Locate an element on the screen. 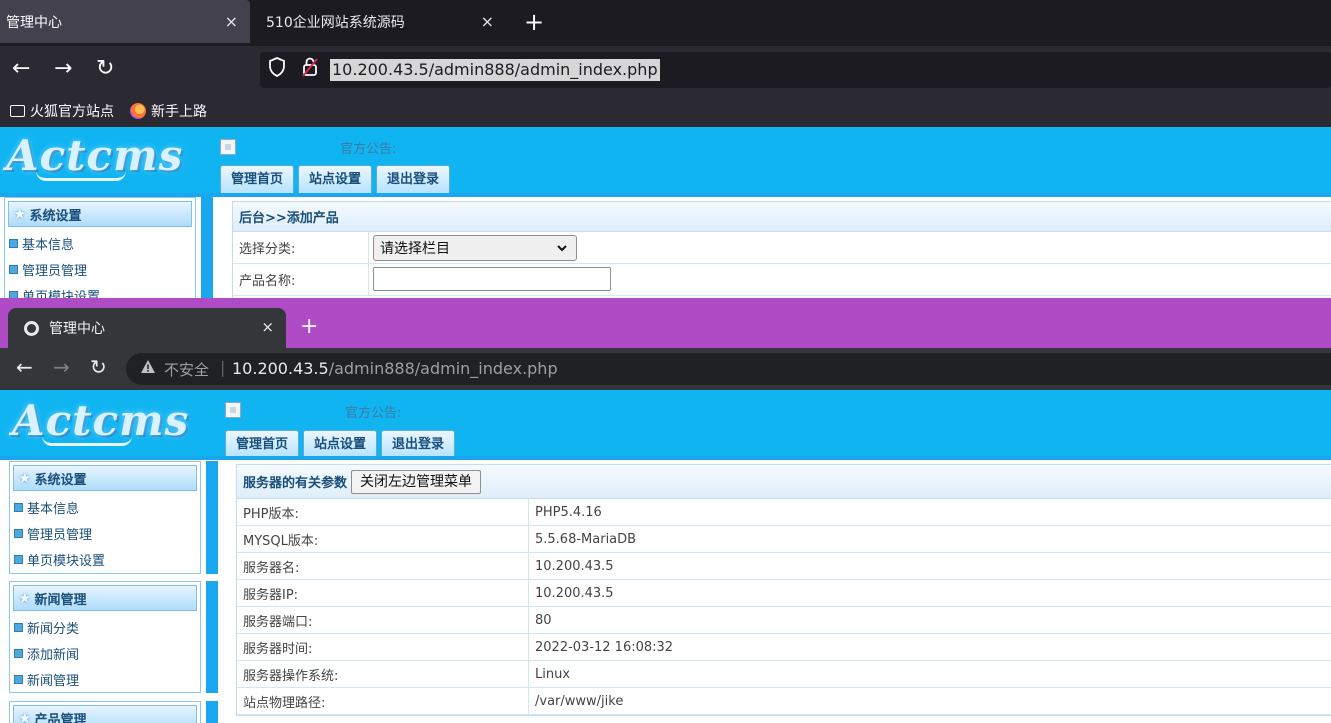  product-name-label: 产品名称: is located at coordinates (301, 279).